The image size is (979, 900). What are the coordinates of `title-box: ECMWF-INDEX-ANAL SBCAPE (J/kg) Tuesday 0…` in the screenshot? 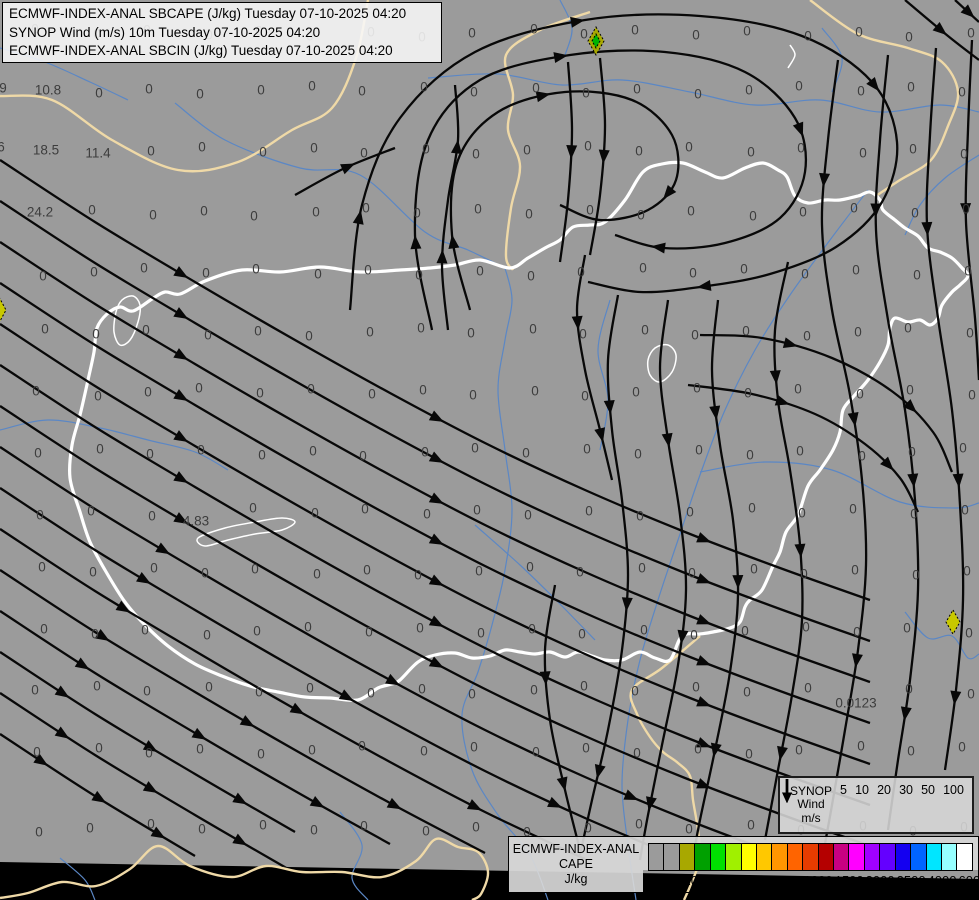 It's located at (222, 32).